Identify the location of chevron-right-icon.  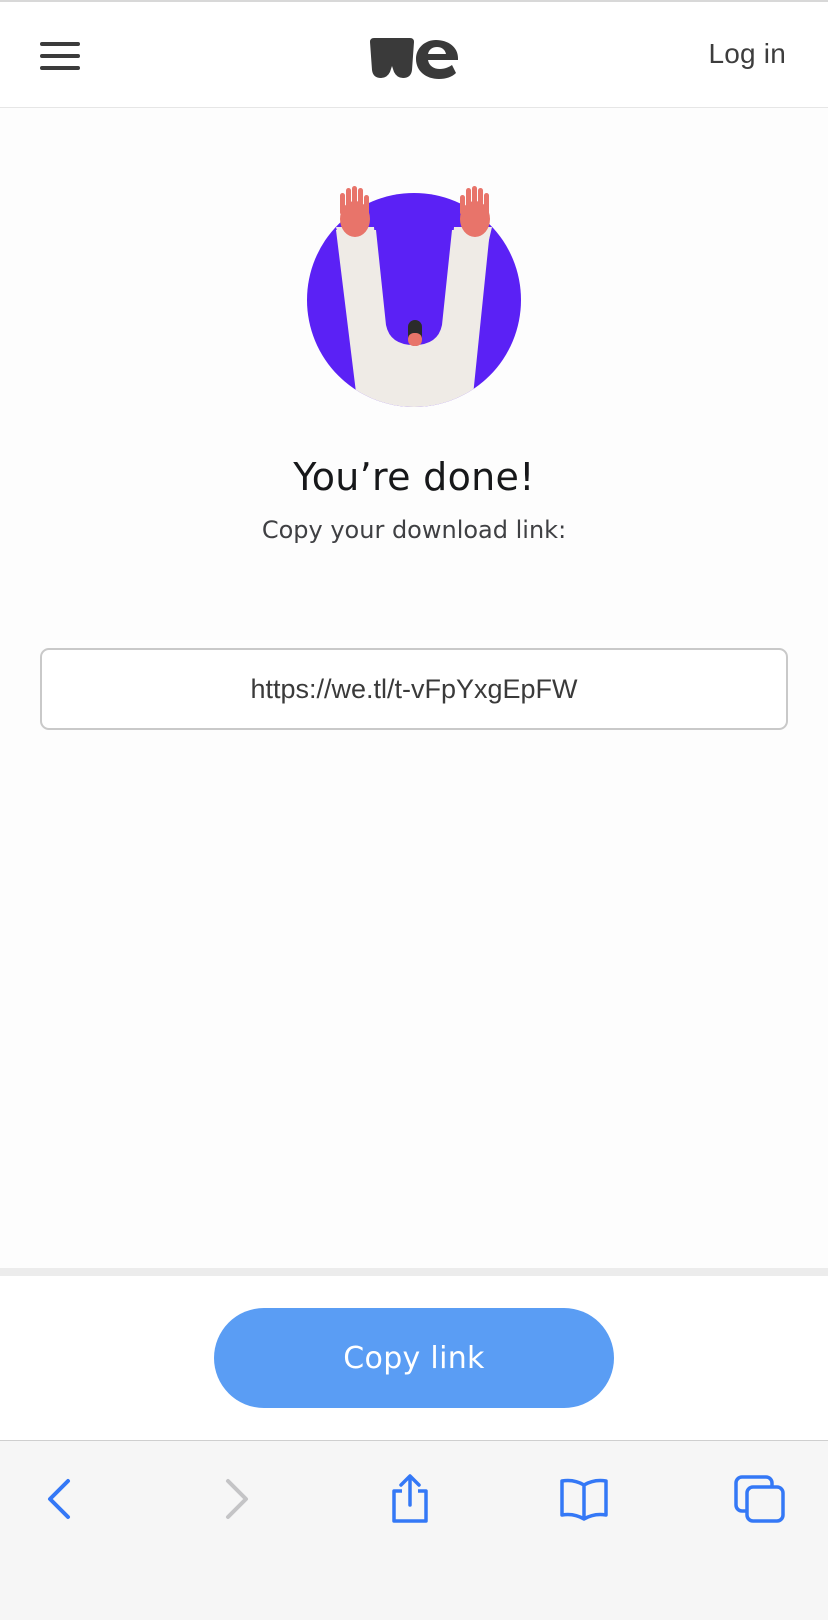
(236, 1499).